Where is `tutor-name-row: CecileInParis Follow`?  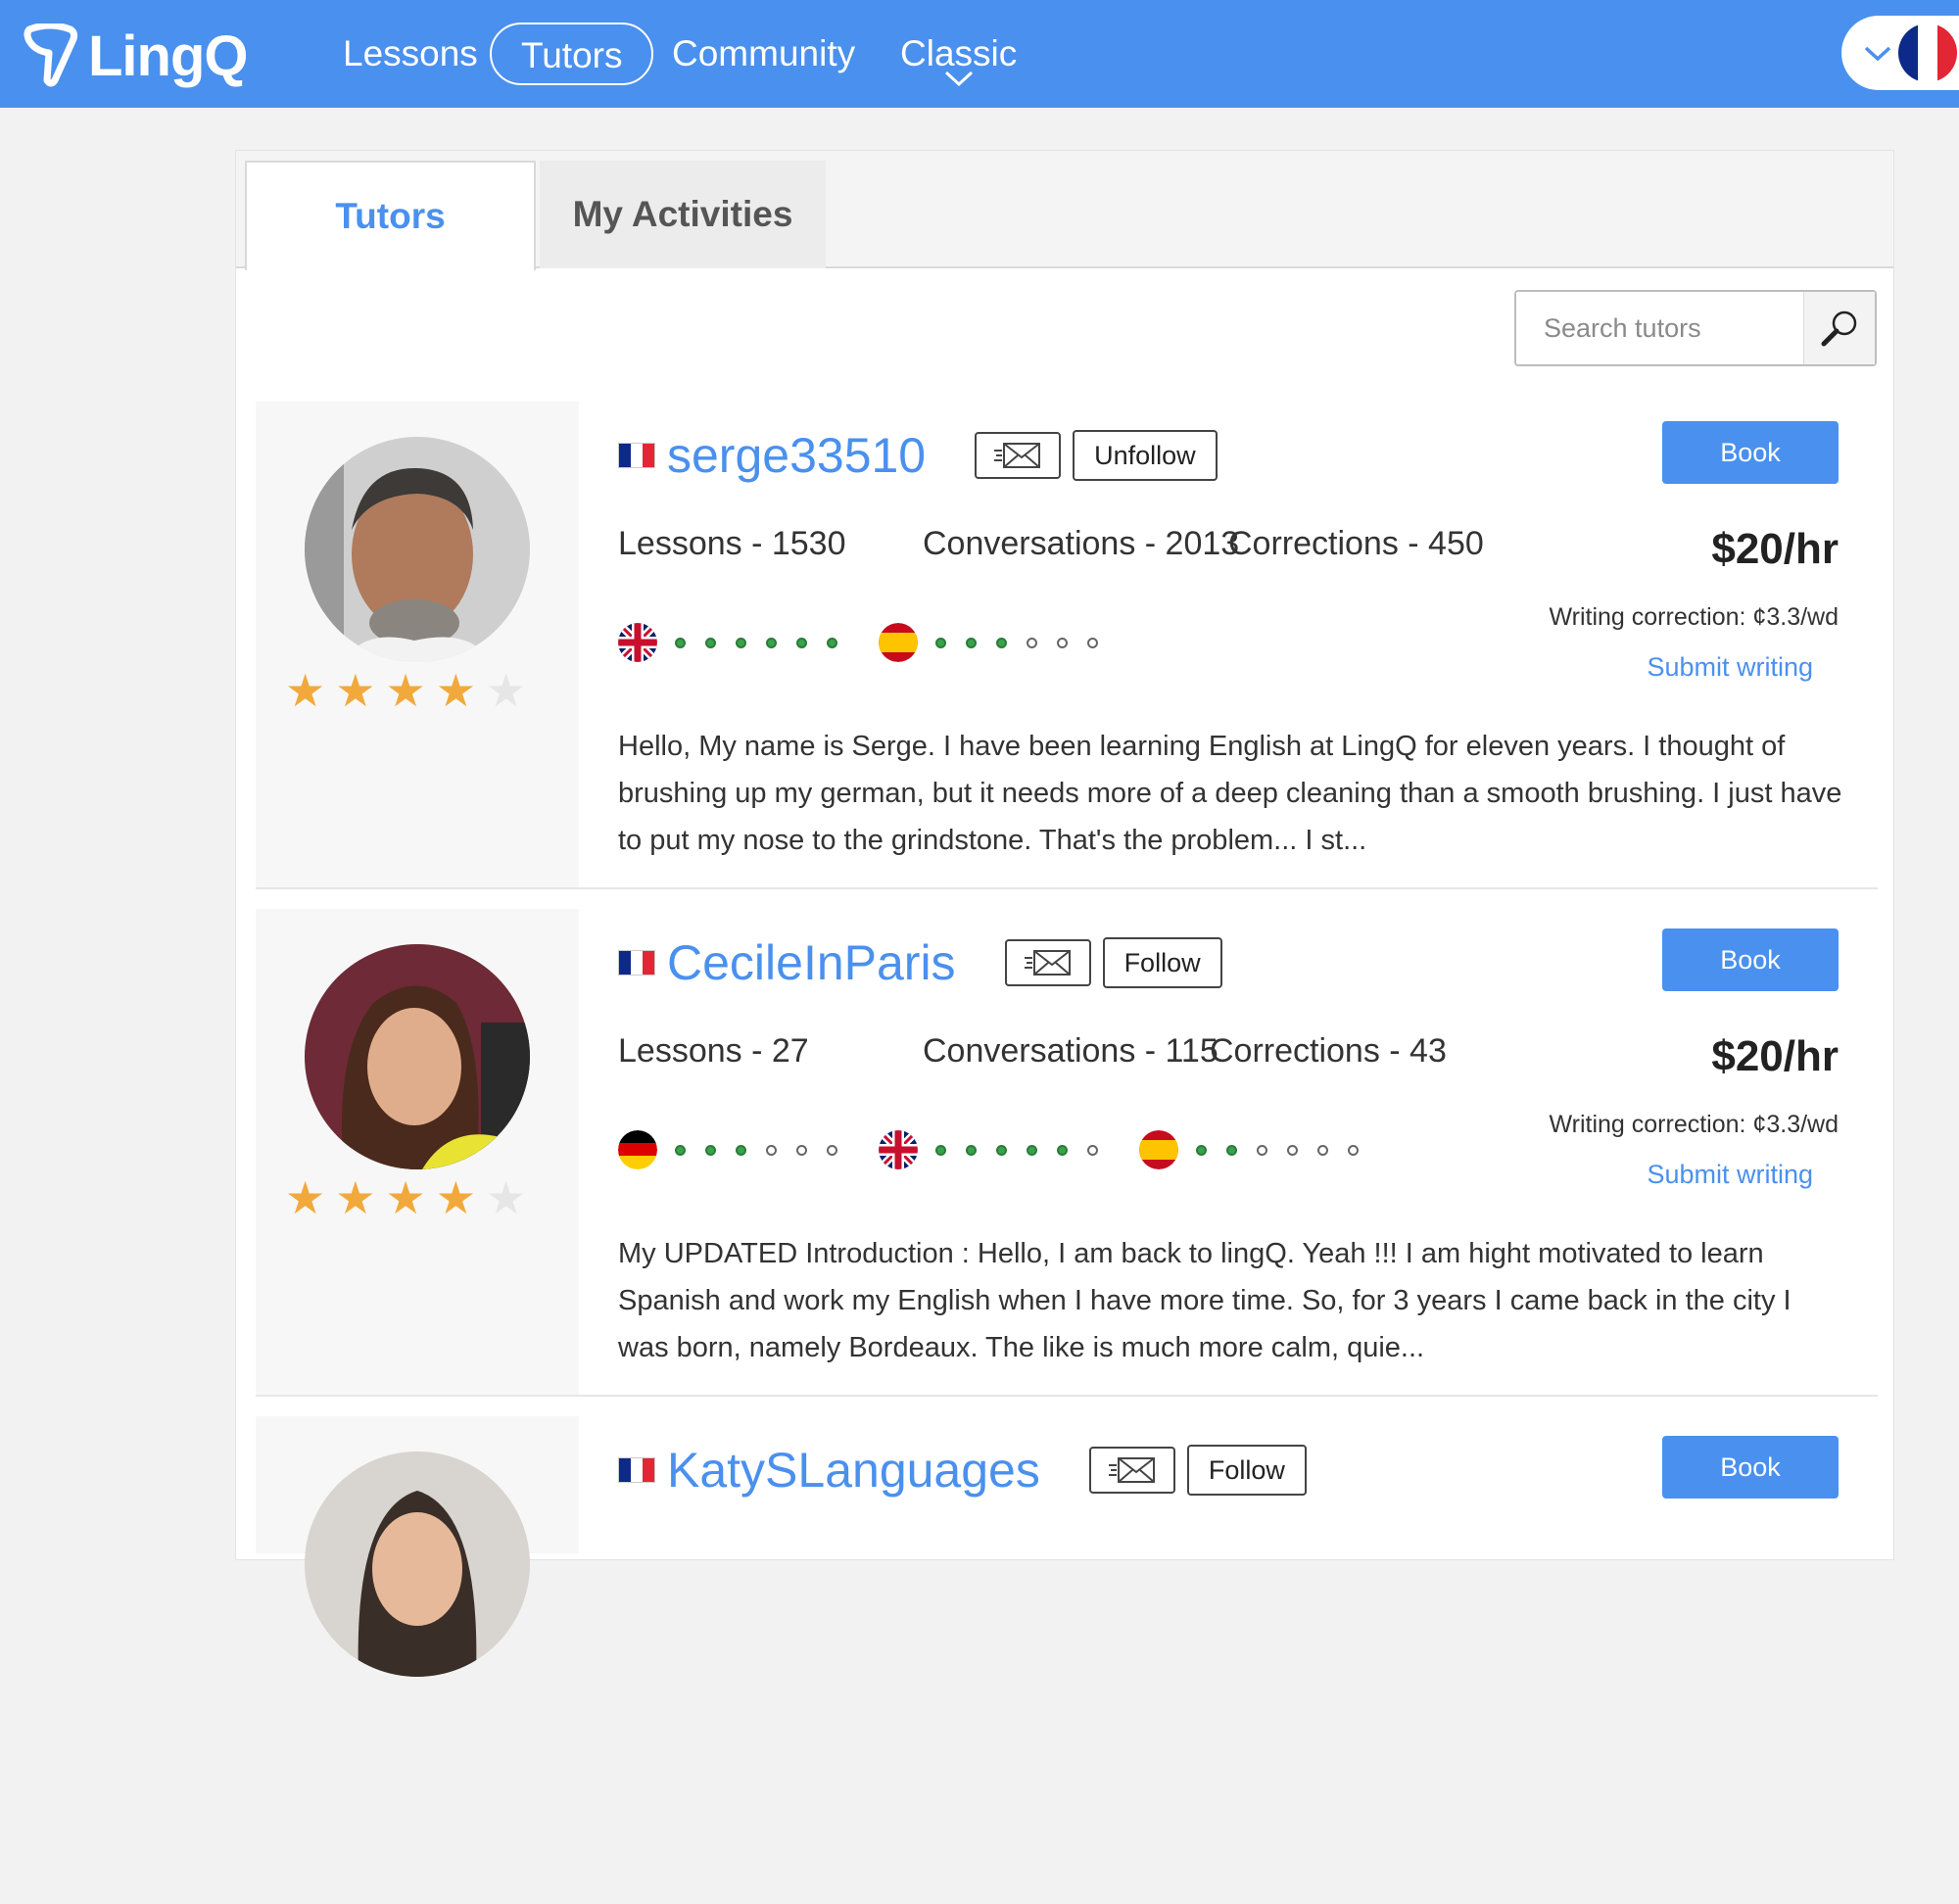 tutor-name-row: CecileInParis Follow is located at coordinates (920, 962).